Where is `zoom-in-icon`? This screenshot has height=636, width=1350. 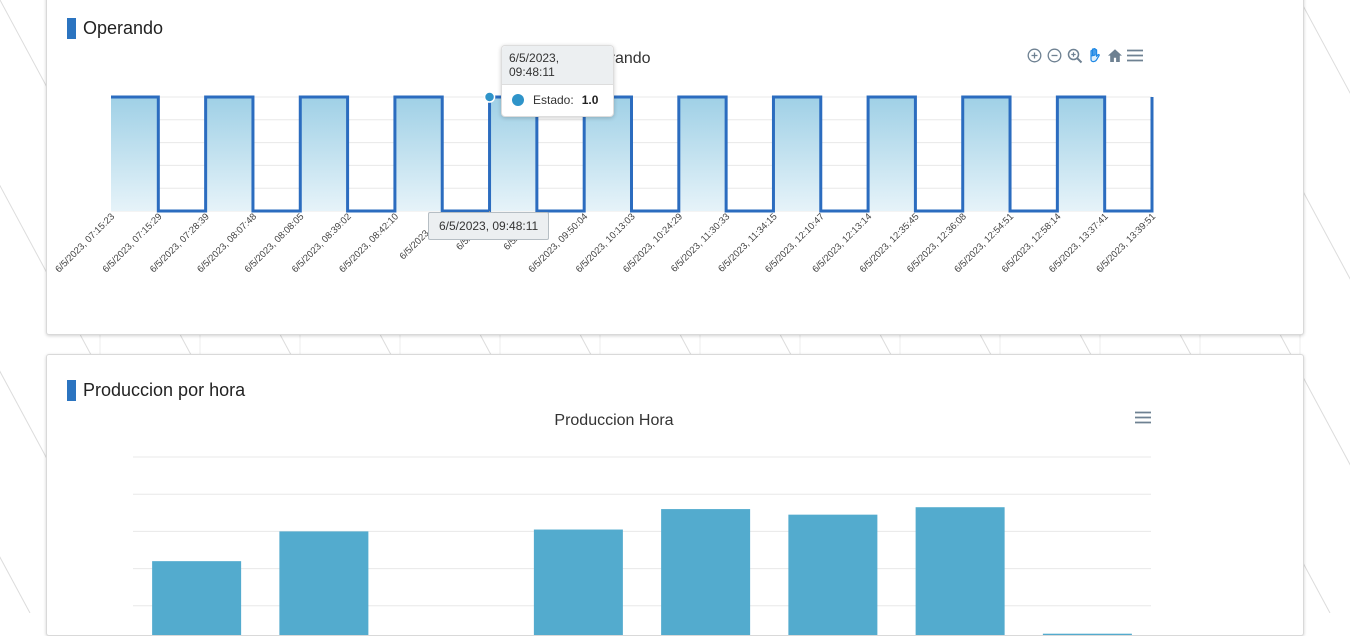
zoom-in-icon is located at coordinates (1034, 55).